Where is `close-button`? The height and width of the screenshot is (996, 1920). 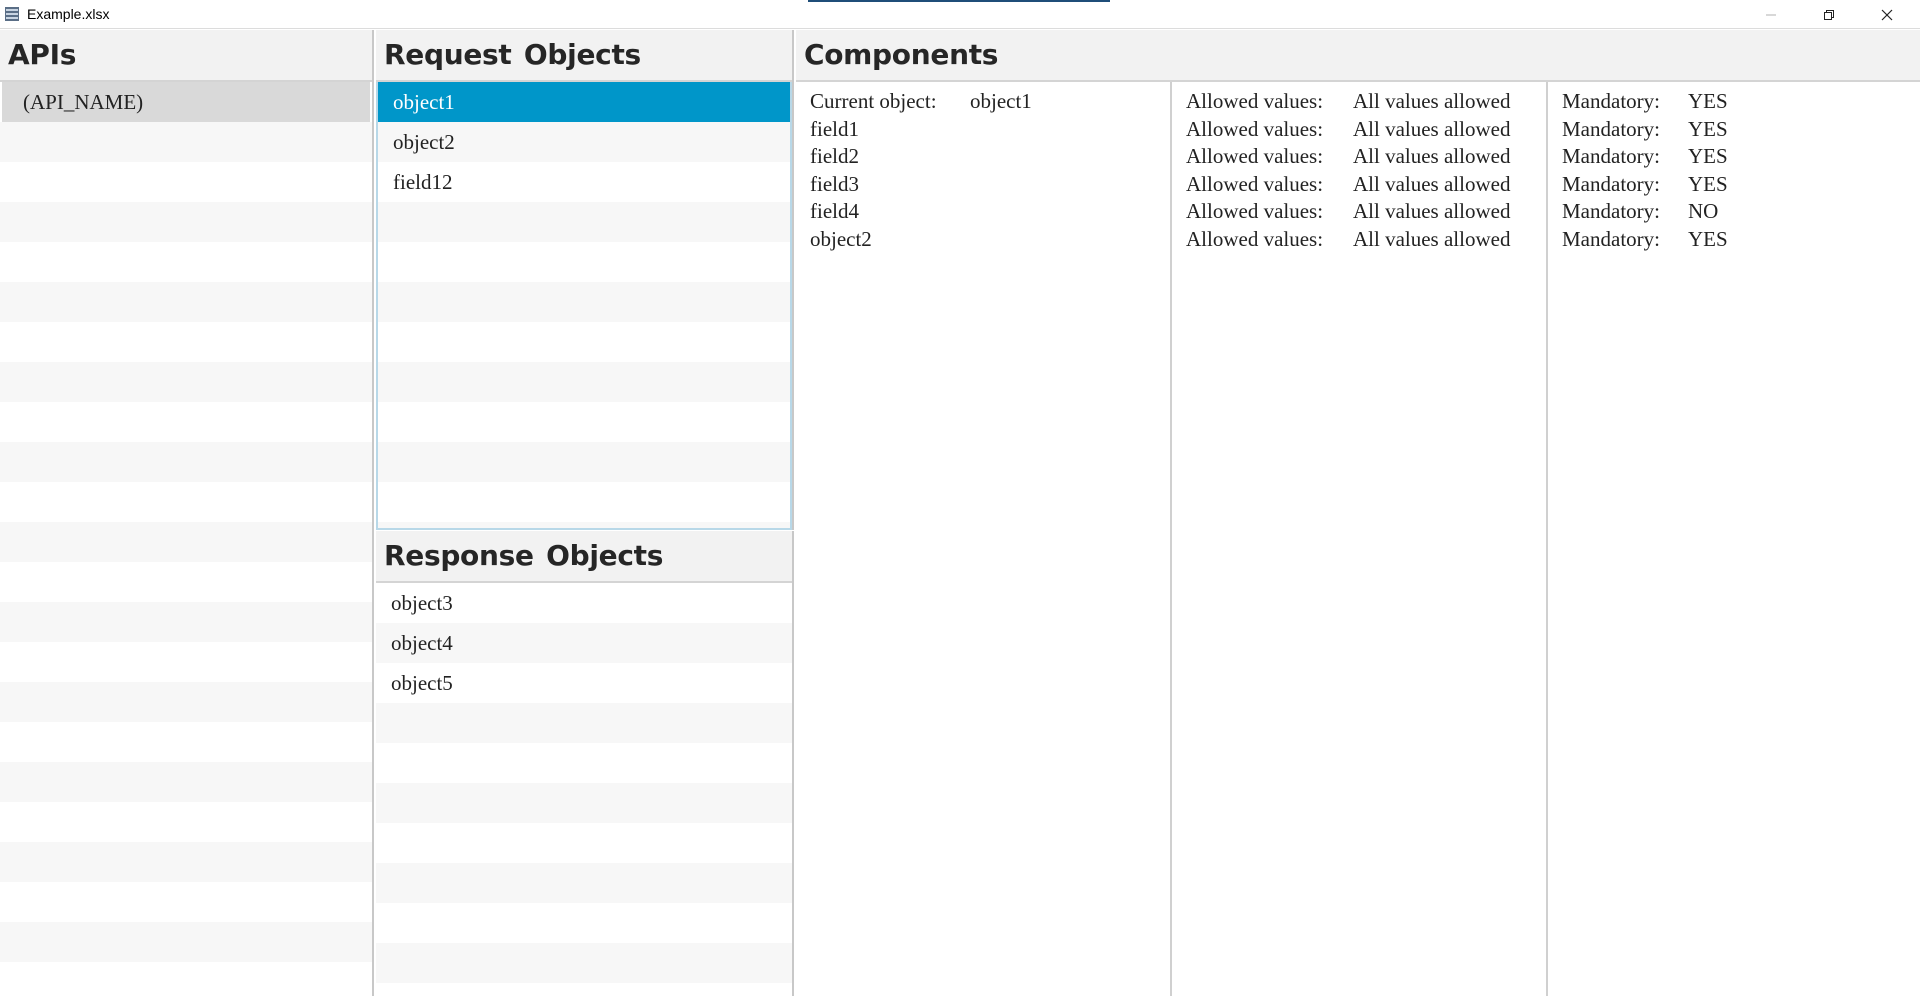
close-button is located at coordinates (1887, 14).